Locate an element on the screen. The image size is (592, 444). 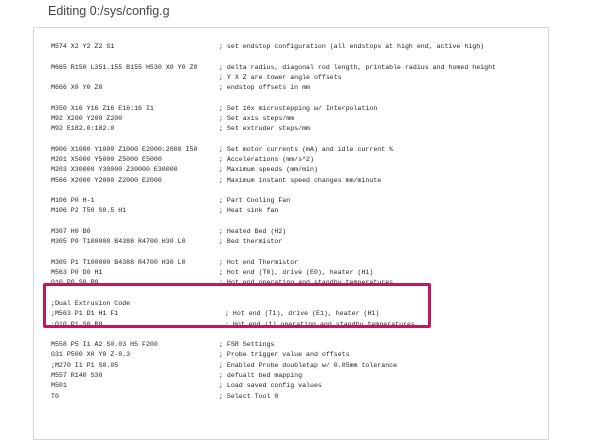
code-command: M92 X200 Y200 Z200 is located at coordinates (87, 118).